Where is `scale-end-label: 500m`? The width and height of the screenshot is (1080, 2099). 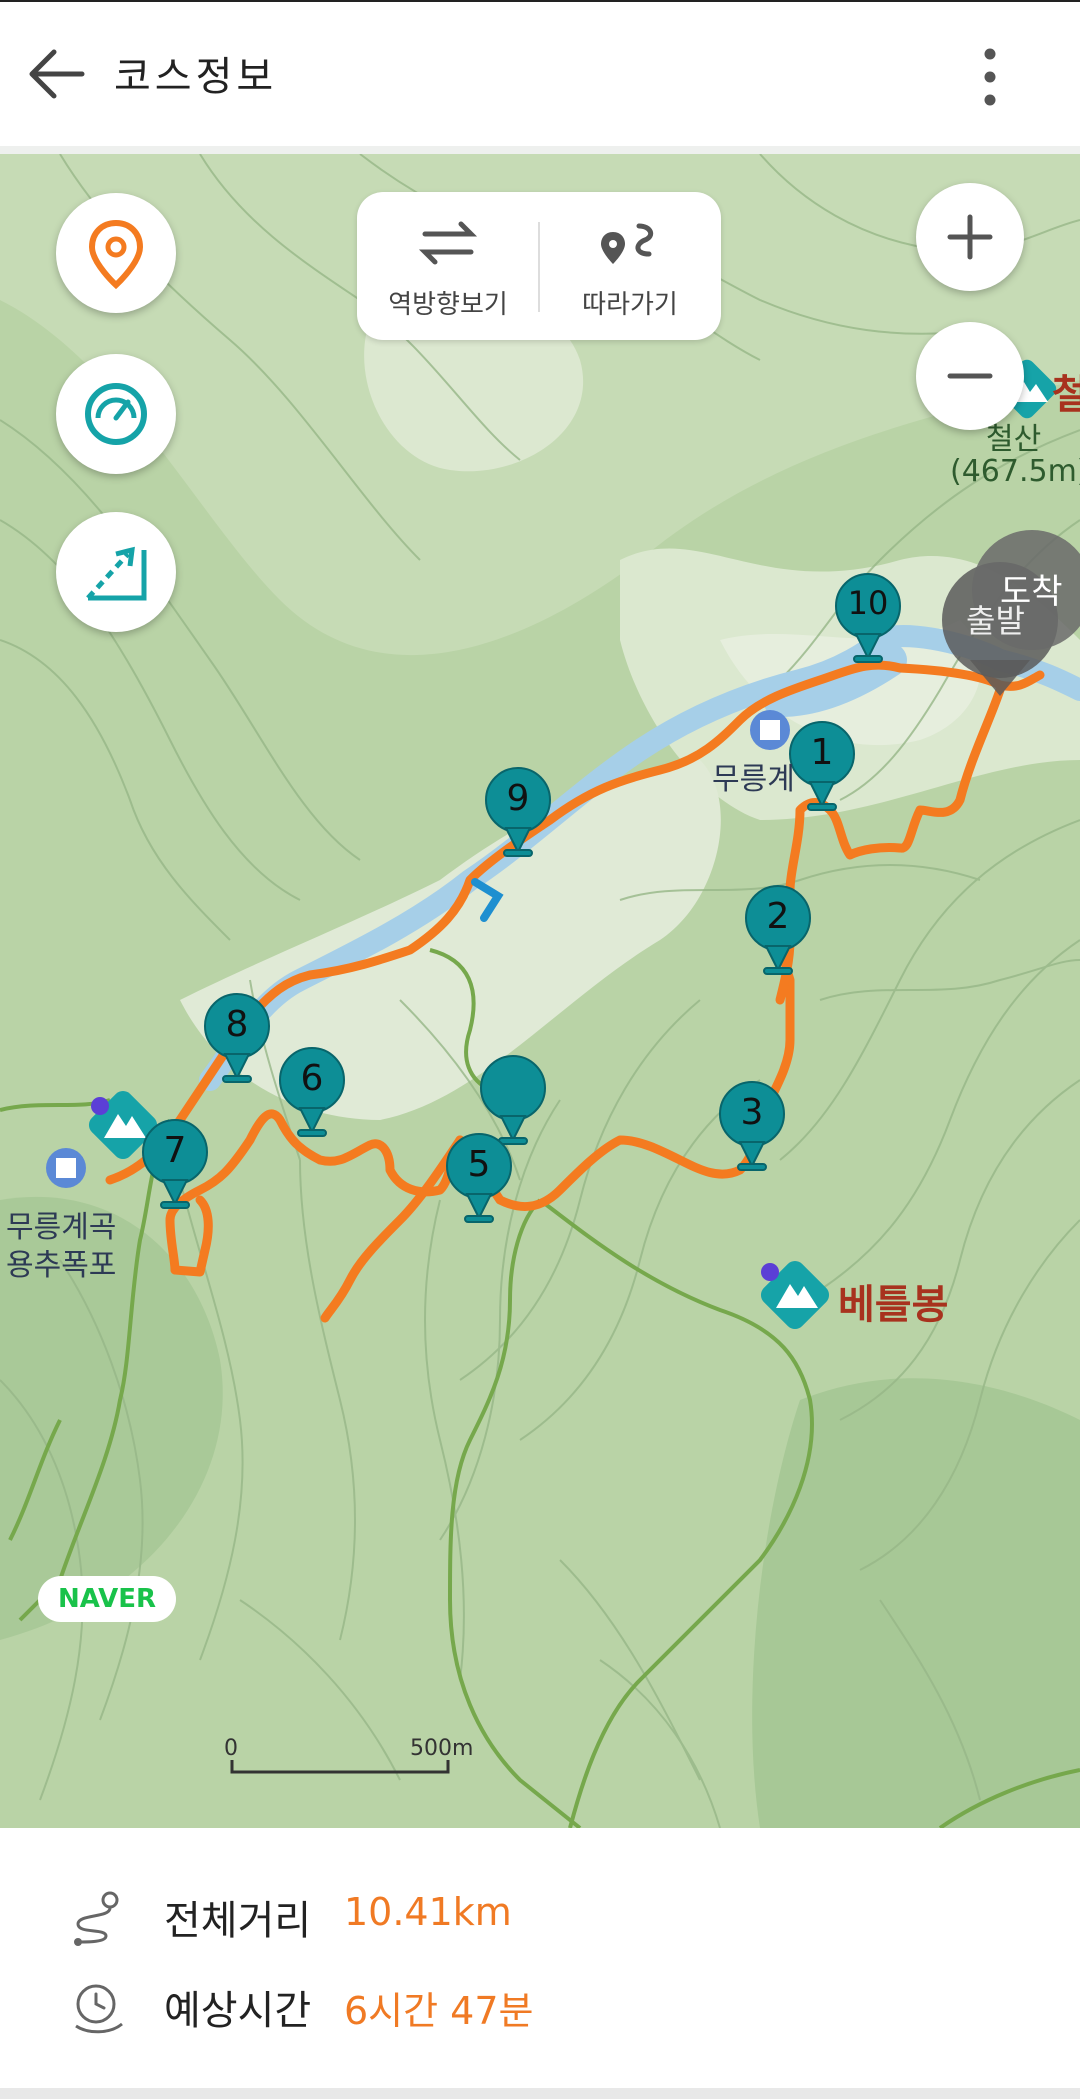 scale-end-label: 500m is located at coordinates (442, 1748).